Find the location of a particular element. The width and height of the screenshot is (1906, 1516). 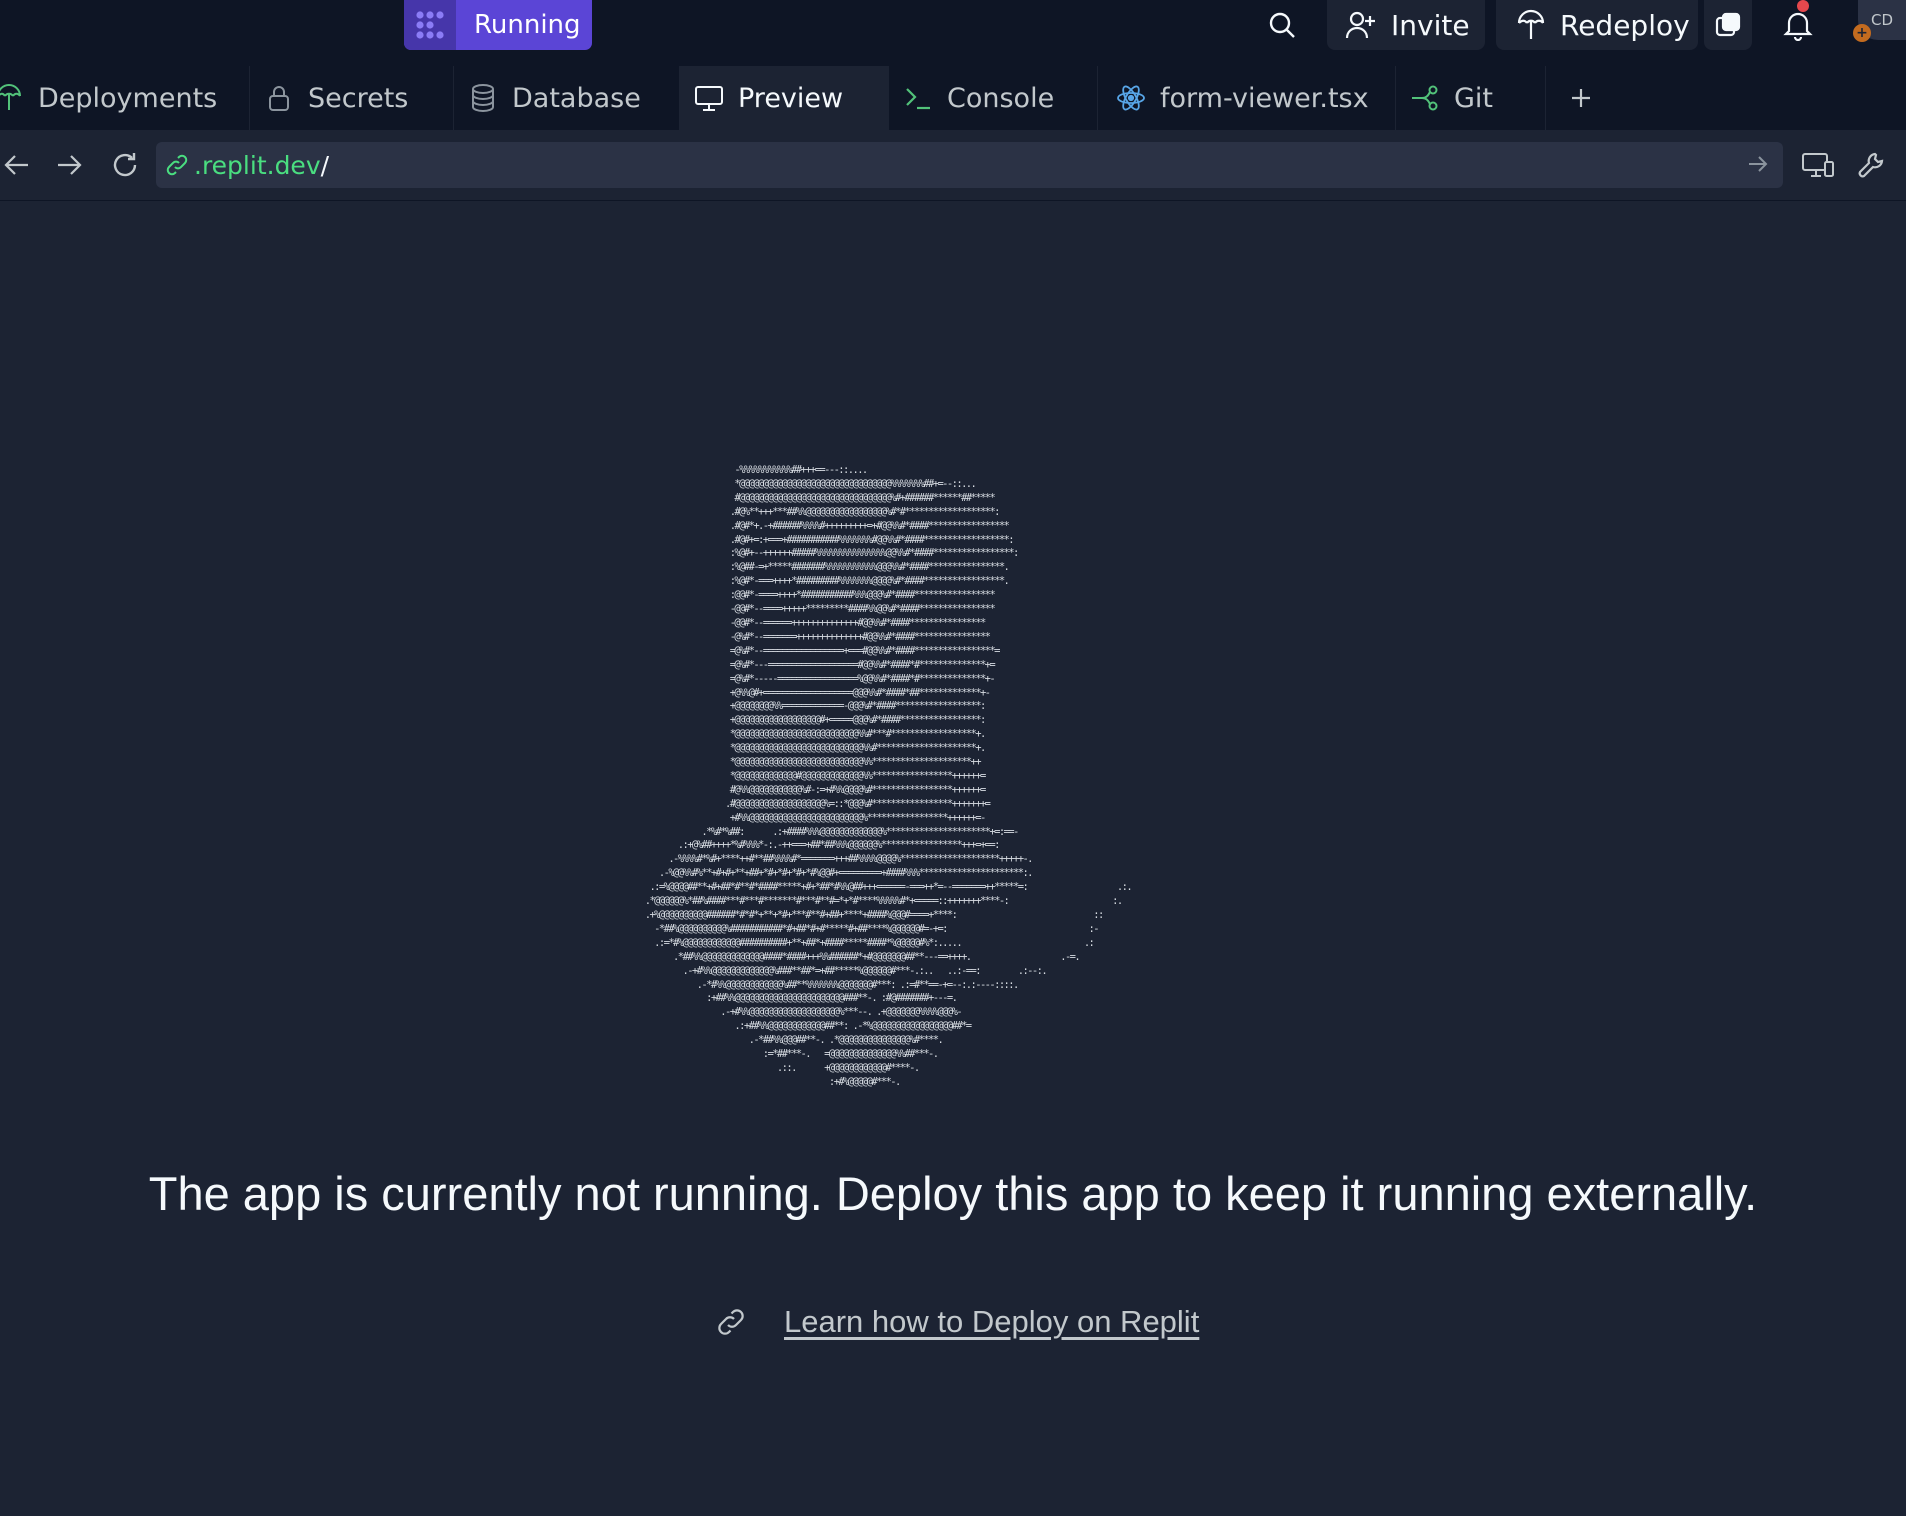

address-bar: .replit.dev / is located at coordinates (953, 165).